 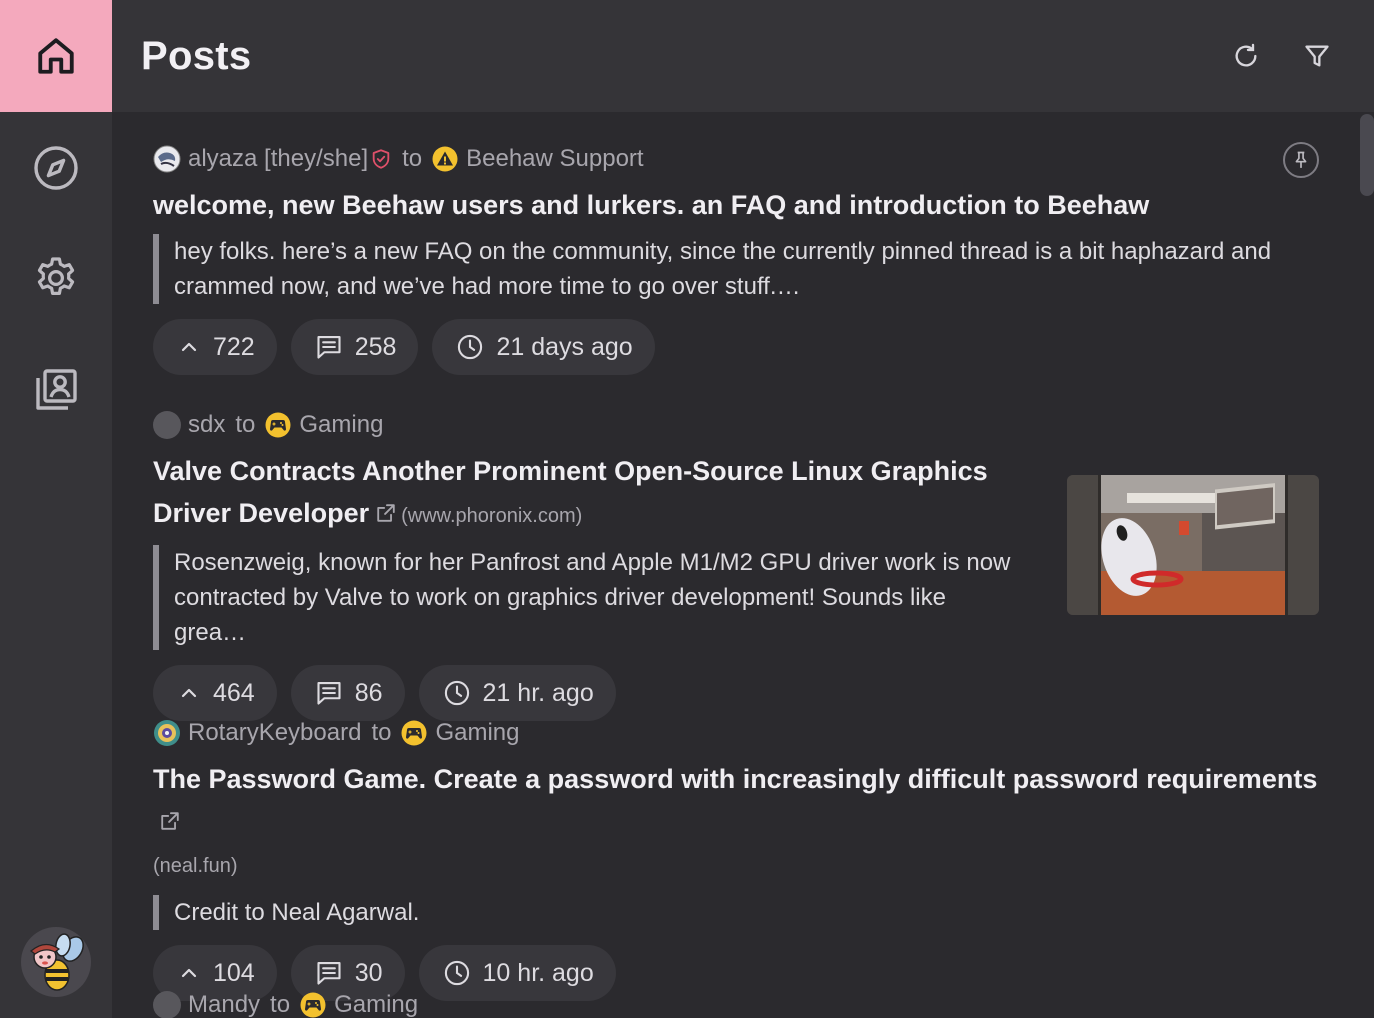 I want to click on post-stats: 722 258 21 days ago, so click(x=736, y=347).